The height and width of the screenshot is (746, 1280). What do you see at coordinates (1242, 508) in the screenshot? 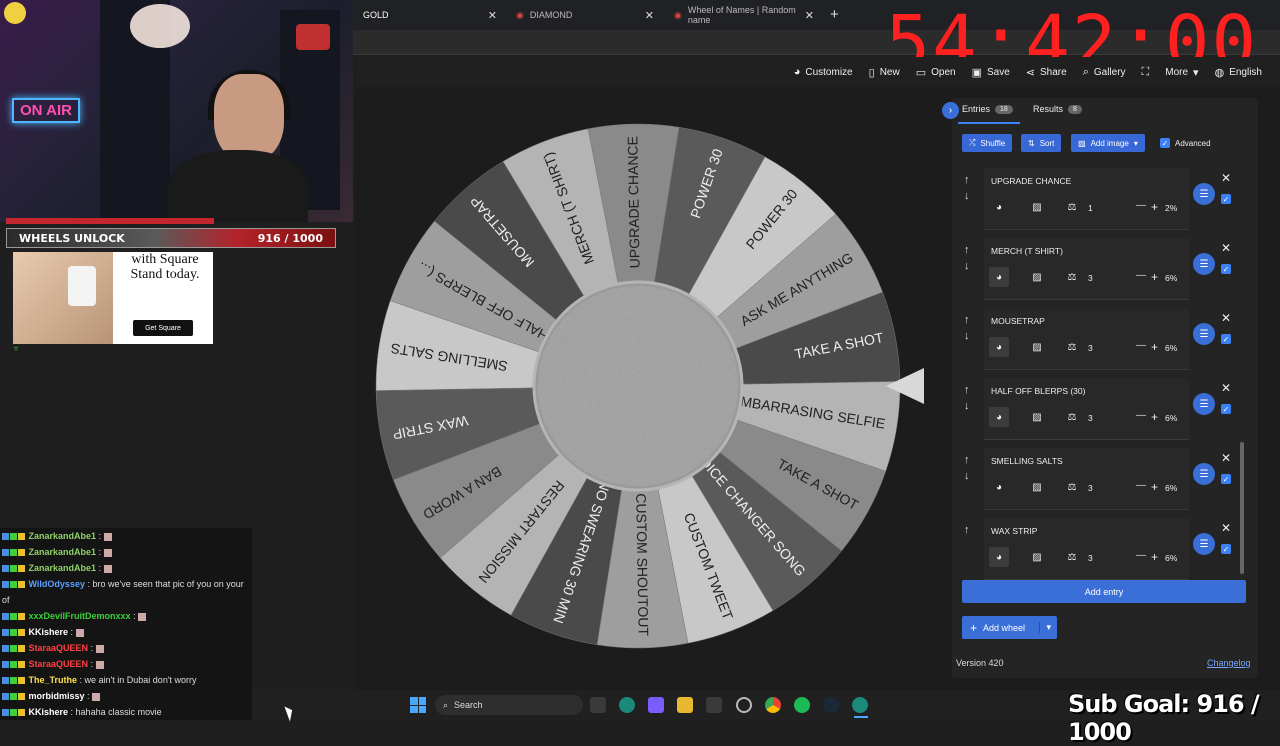
I see `entries-scrollbar` at bounding box center [1242, 508].